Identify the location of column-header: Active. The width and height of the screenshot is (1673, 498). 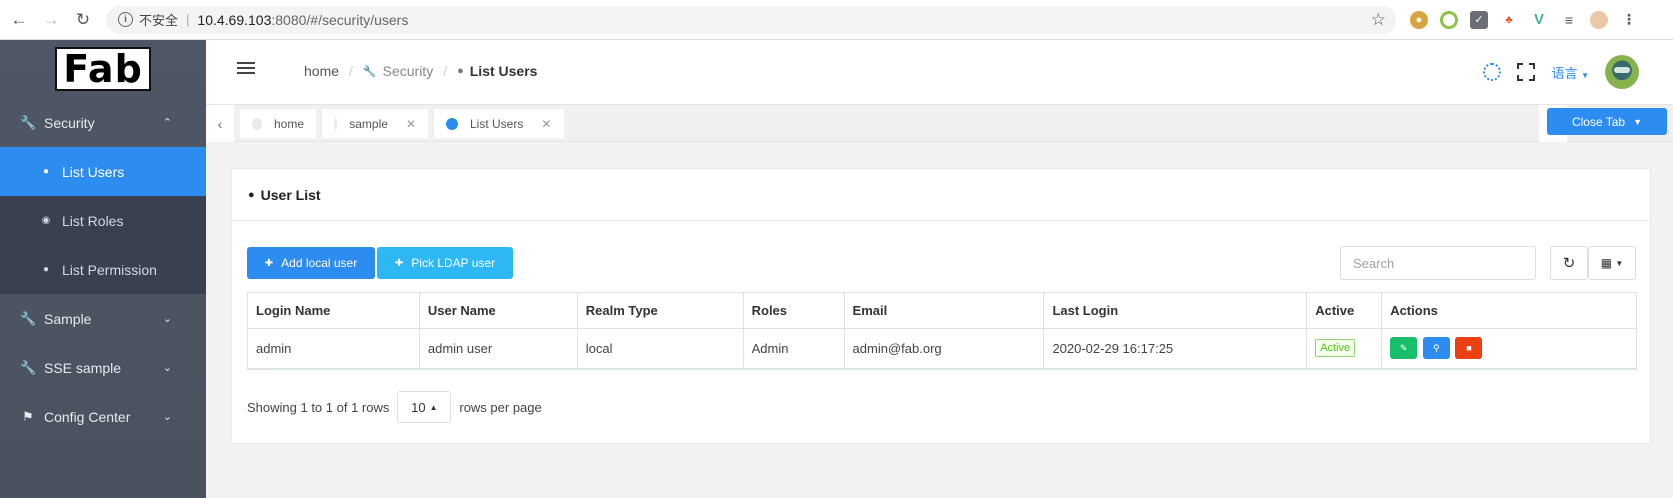
(1344, 310).